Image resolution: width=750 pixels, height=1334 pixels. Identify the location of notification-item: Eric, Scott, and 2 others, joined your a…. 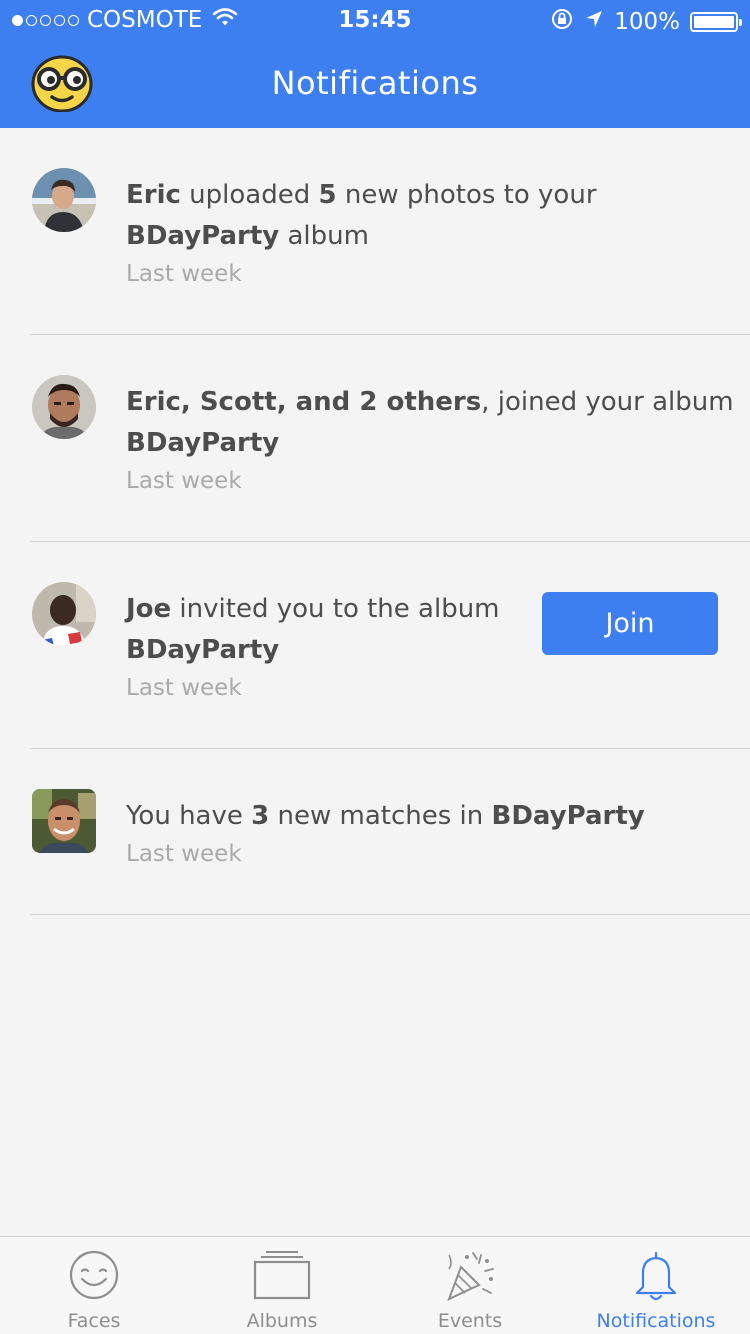
(390, 438).